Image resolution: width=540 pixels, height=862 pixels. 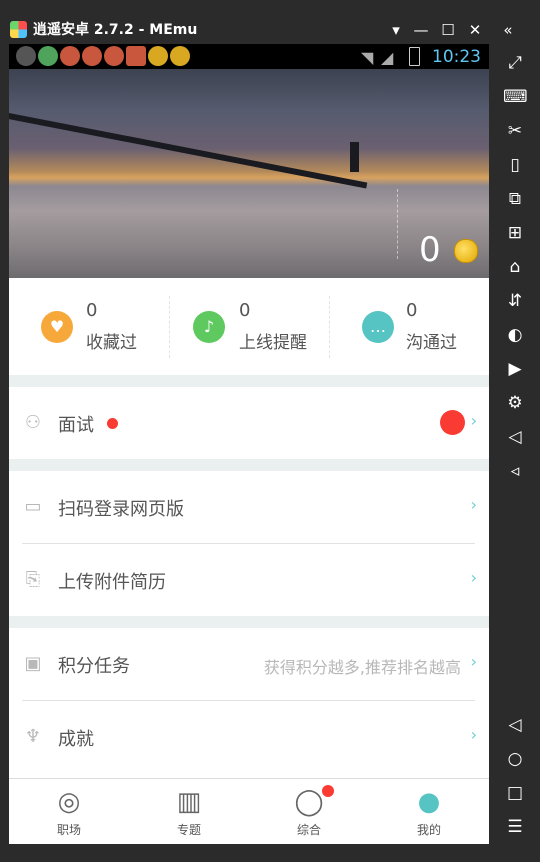 I want to click on apk-install-icon: ⊞, so click(x=515, y=233).